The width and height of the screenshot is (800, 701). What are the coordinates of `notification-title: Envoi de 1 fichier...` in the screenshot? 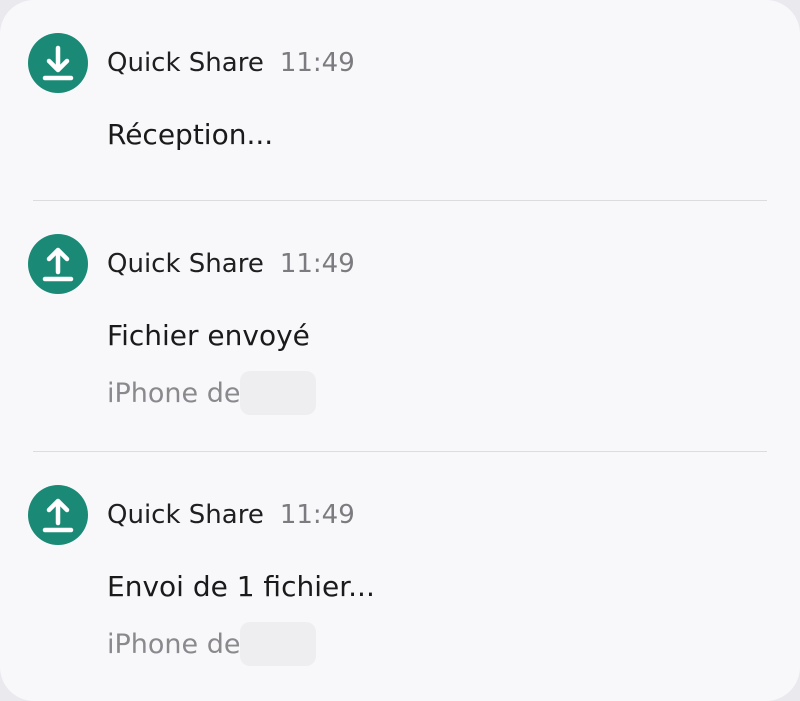 It's located at (241, 586).